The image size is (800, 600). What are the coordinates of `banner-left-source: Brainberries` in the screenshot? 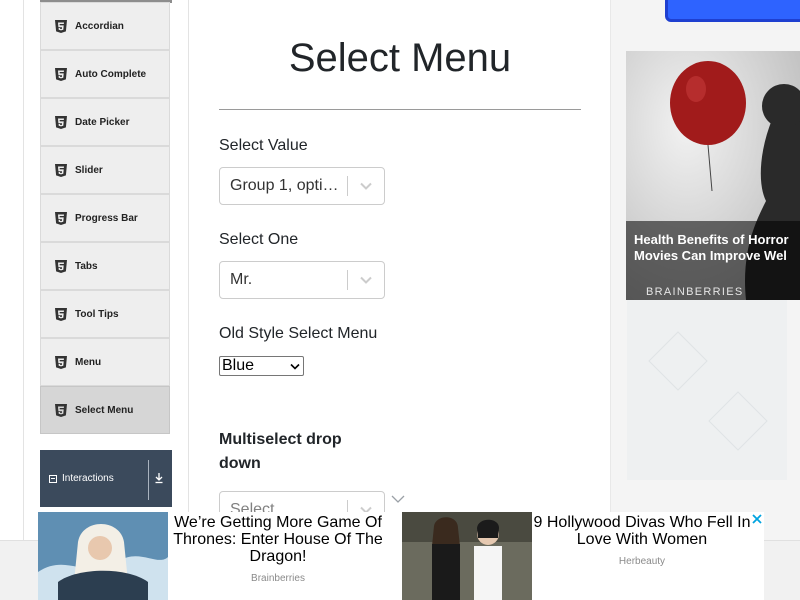 It's located at (278, 578).